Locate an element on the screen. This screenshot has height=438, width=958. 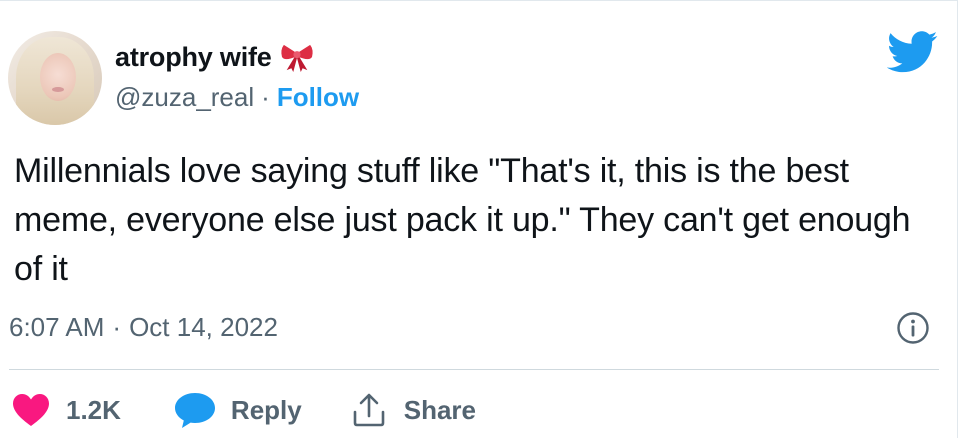
twitter-bird-icon is located at coordinates (913, 52).